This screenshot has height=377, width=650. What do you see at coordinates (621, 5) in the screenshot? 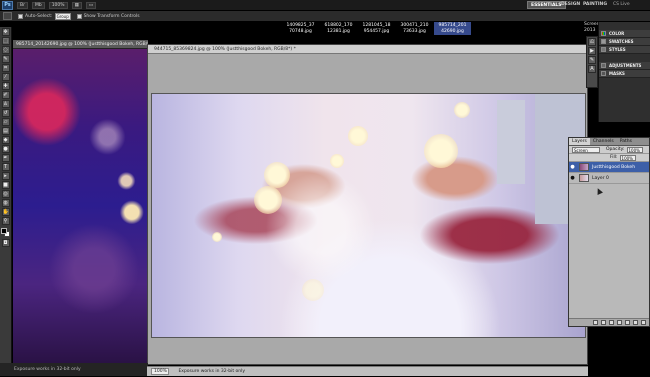
I see `cs-live-button: CS Live` at bounding box center [621, 5].